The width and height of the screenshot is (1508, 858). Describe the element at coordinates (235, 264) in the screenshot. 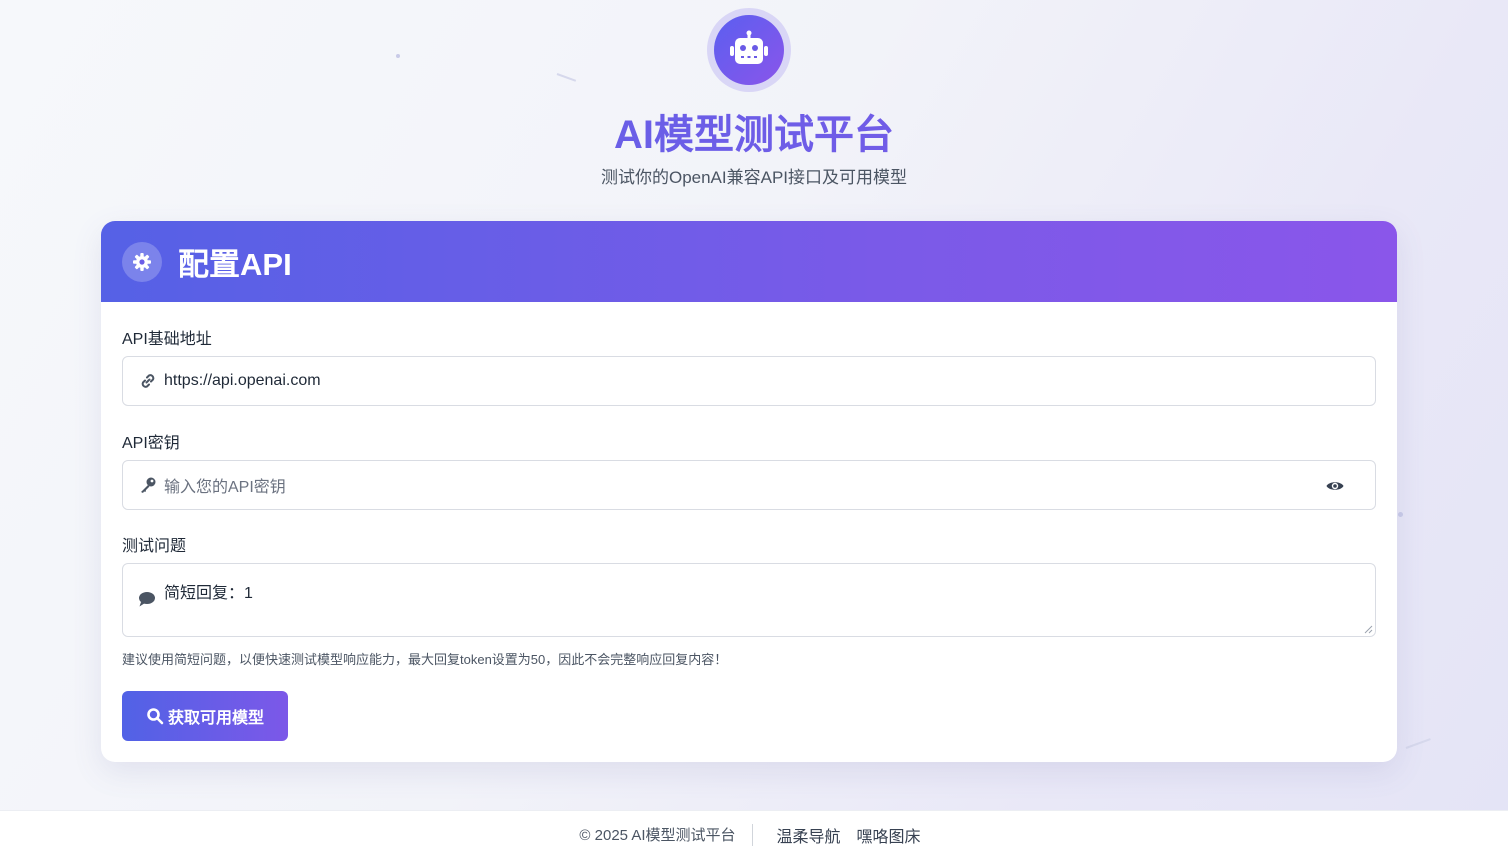

I see `card-title: 配置API` at that location.